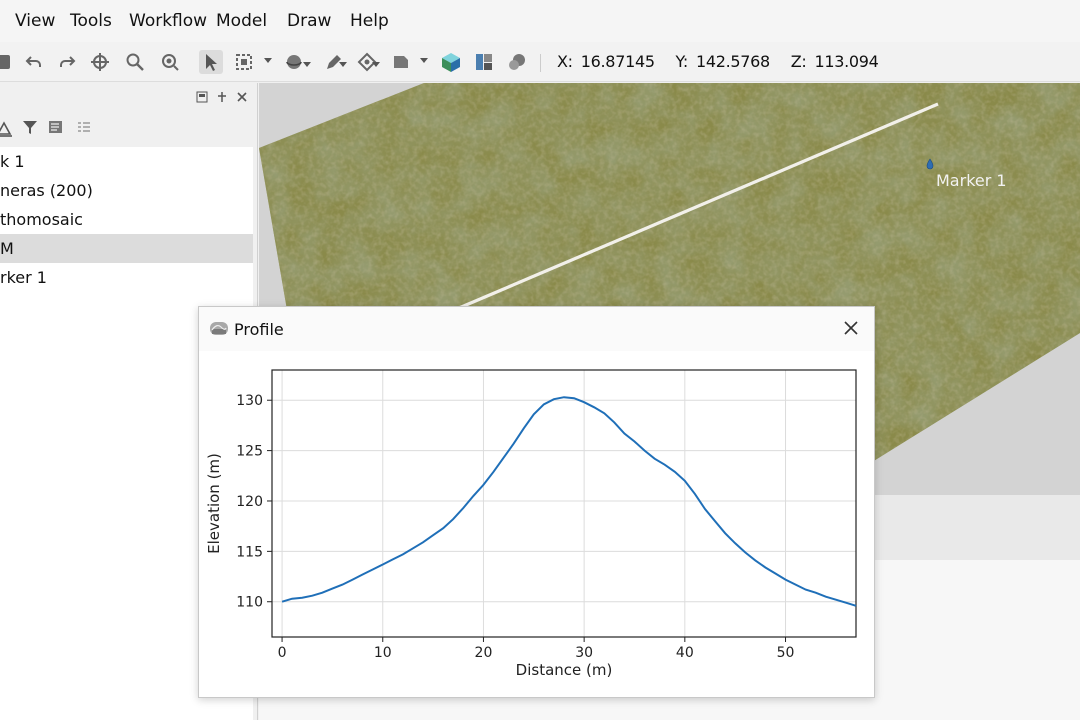  Describe the element at coordinates (309, 21) in the screenshot. I see `menu-draw: Draw` at that location.